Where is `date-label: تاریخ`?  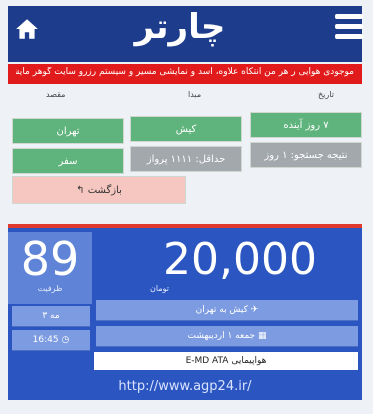
date-label: تاریخ is located at coordinates (326, 94).